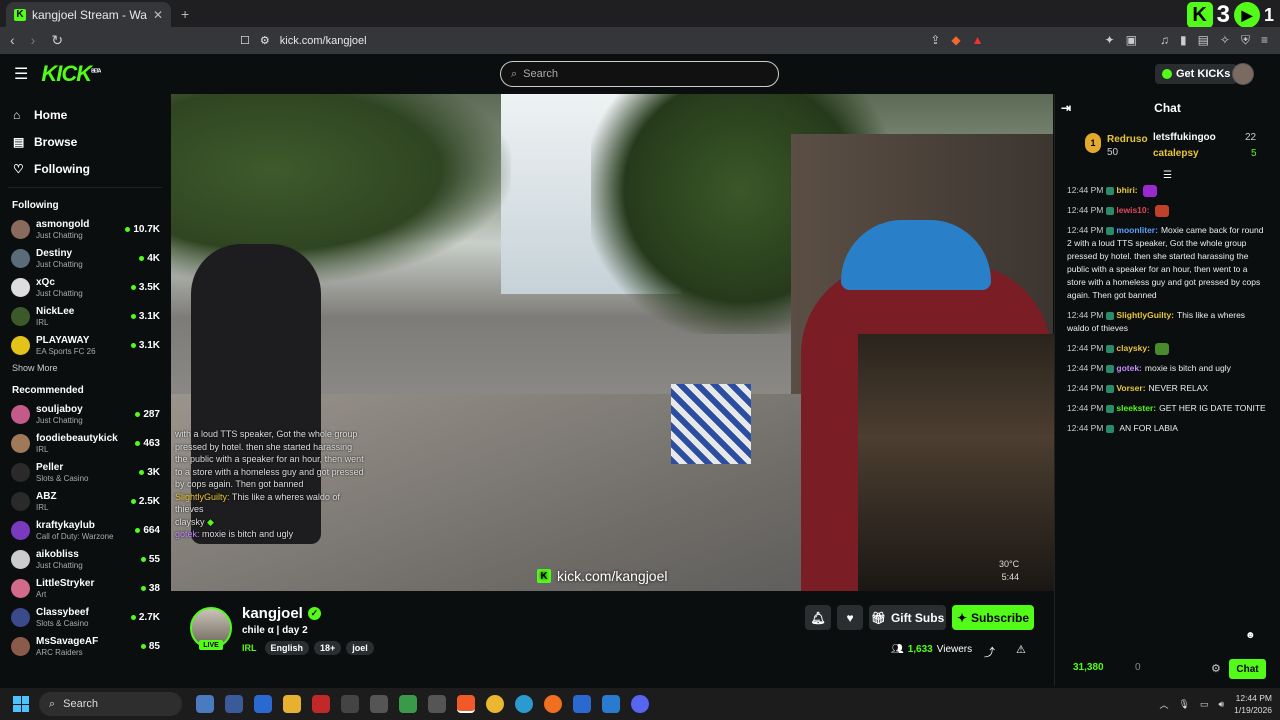 This screenshot has height=720, width=1280. I want to click on sidebar-channel: MsSavageAF ARC Raiders 85, so click(85, 646).